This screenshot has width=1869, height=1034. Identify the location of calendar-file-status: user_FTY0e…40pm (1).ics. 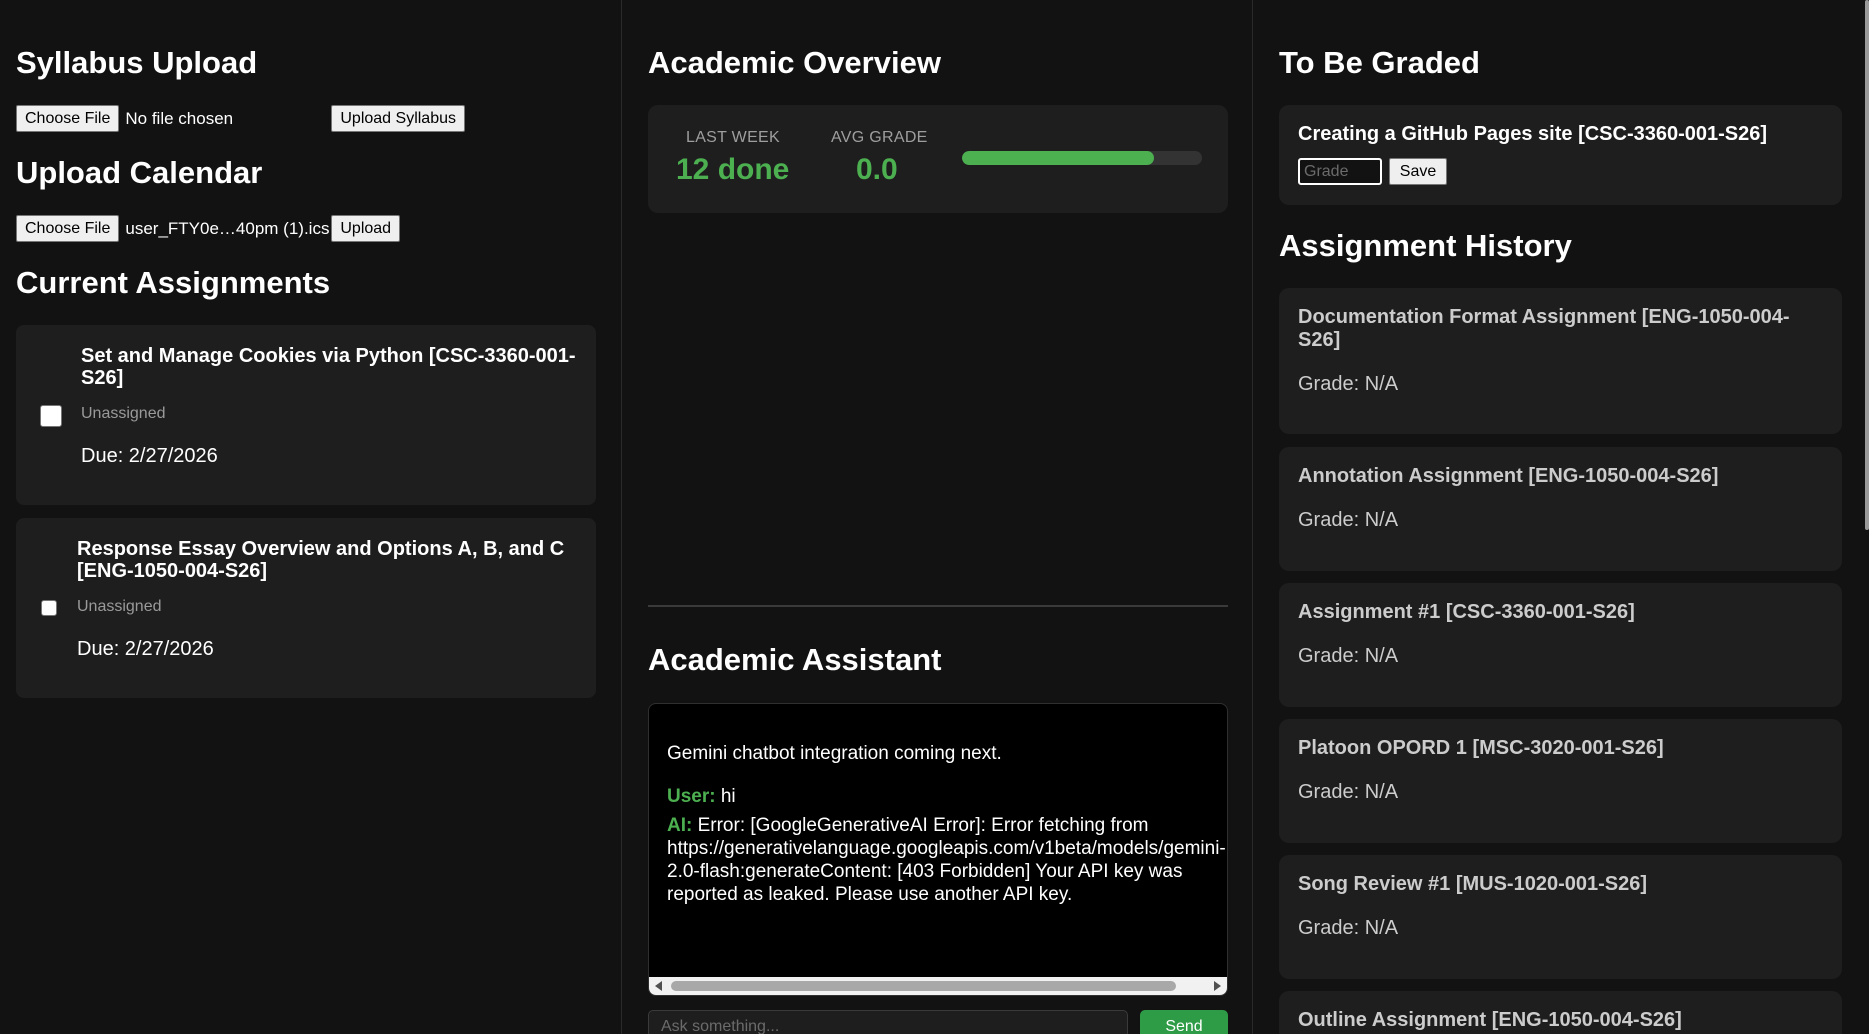
(227, 228).